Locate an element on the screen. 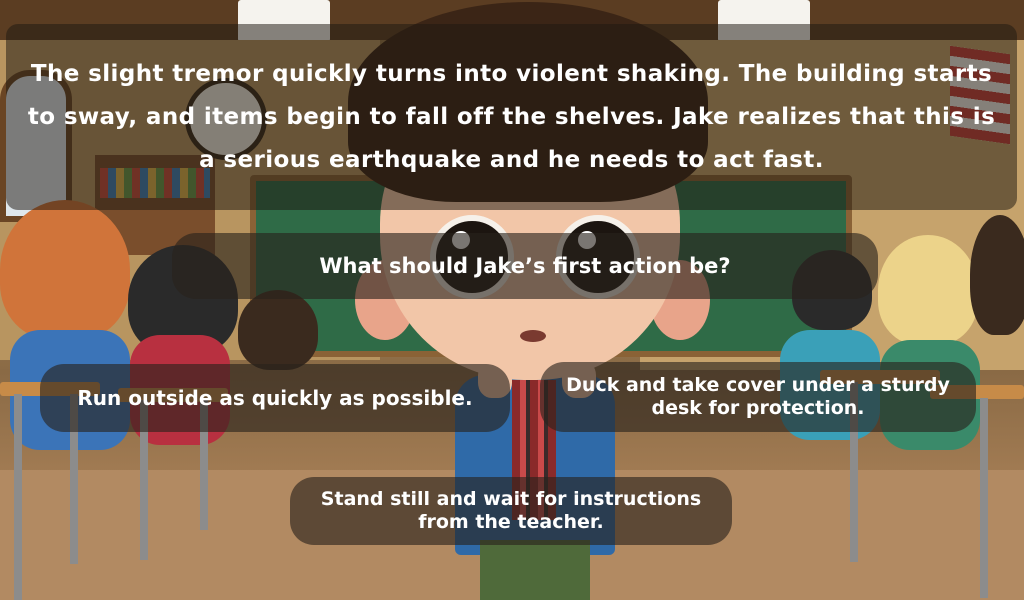 Image resolution: width=1024 pixels, height=600 pixels. choice-run-outside-button: Run outside as quickly as possible. is located at coordinates (275, 398).